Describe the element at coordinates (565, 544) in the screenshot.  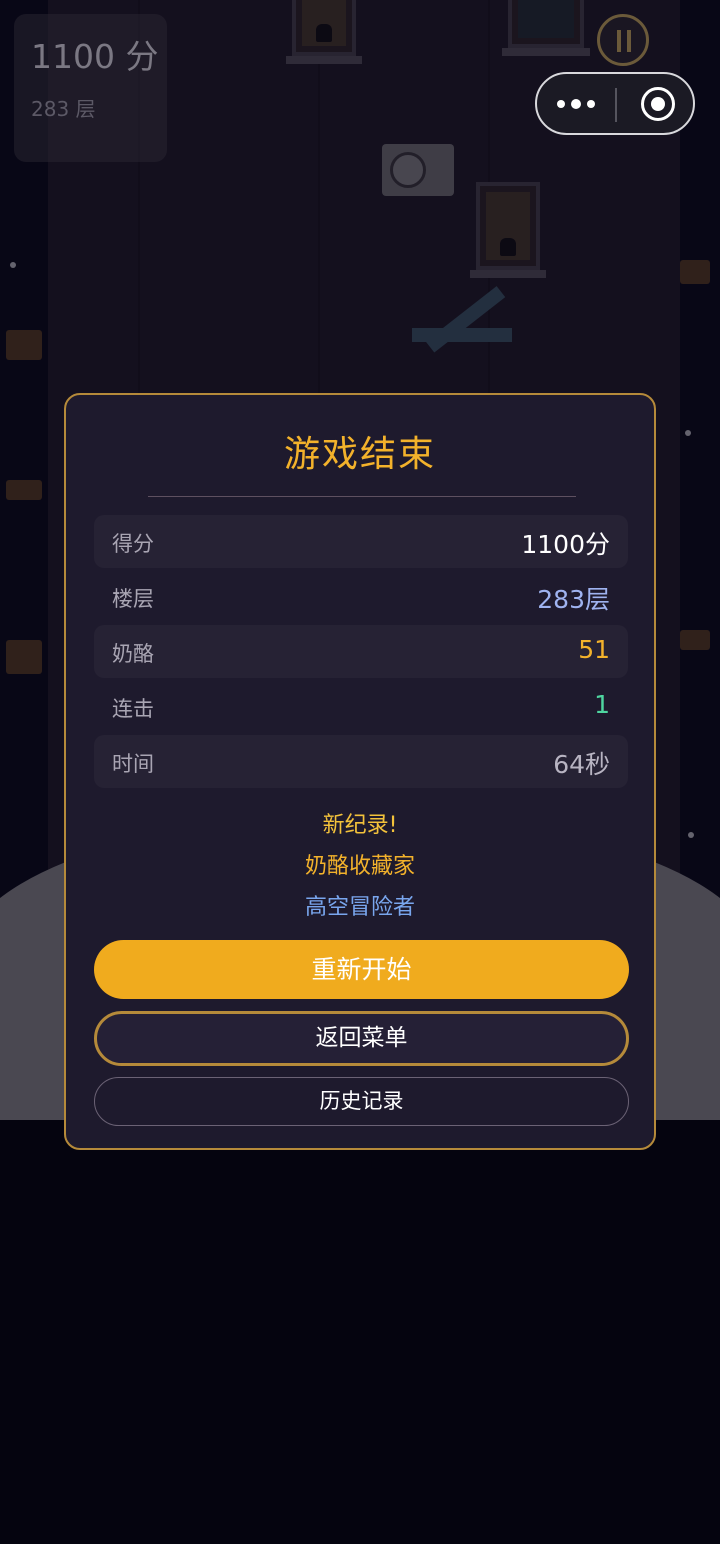
I see `stat-value: 1100分` at that location.